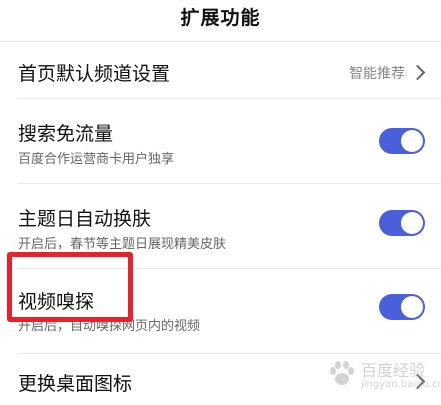 The image size is (441, 405). What do you see at coordinates (94, 74) in the screenshot?
I see `setting-title-default-channel: 首页默认频道设置` at bounding box center [94, 74].